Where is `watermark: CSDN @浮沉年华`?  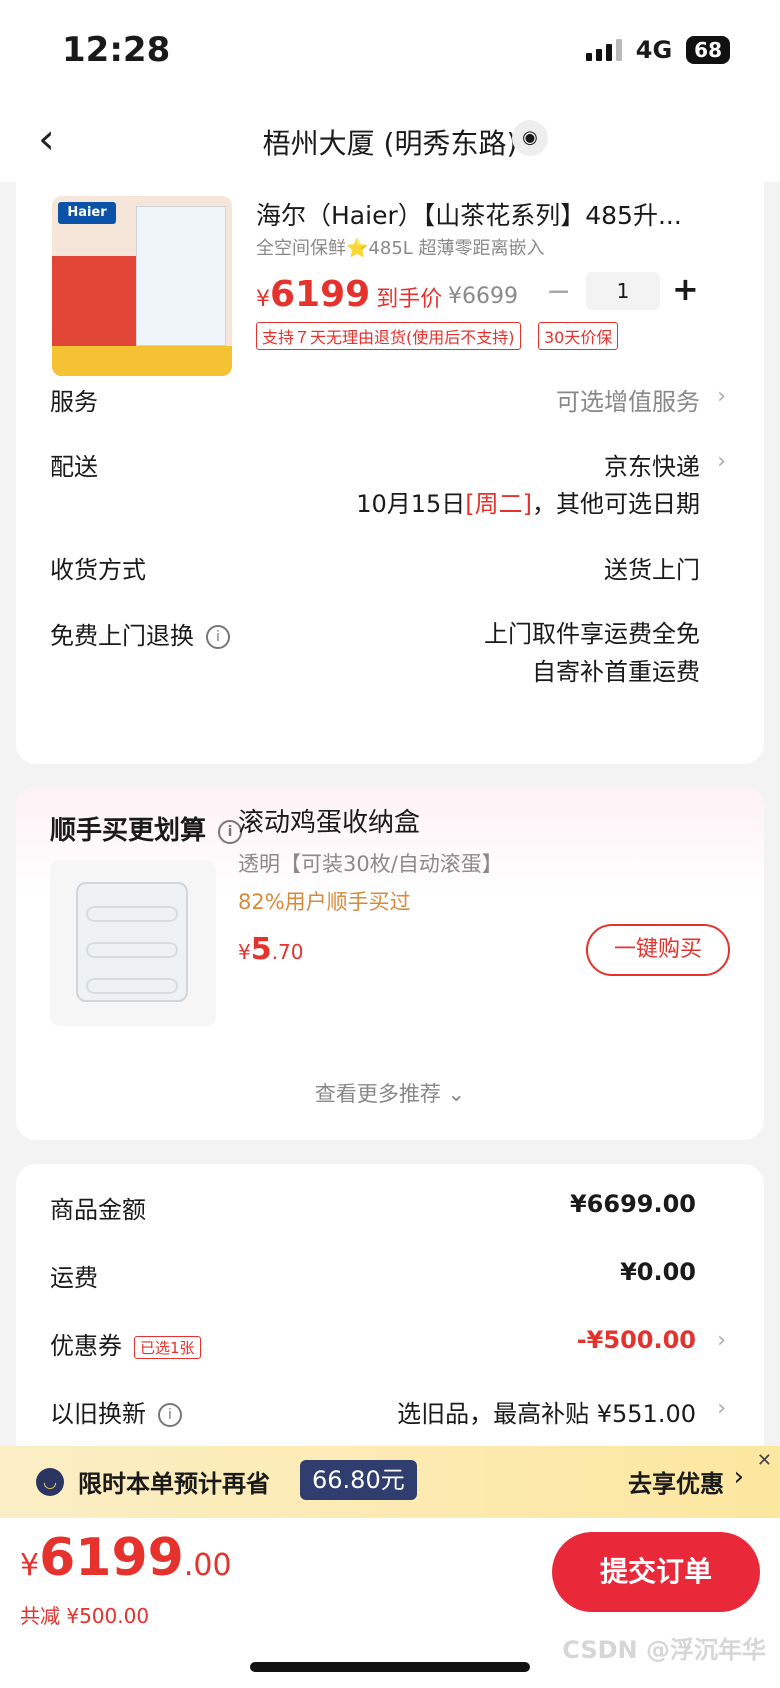
watermark: CSDN @浮沉年华 is located at coordinates (664, 1650).